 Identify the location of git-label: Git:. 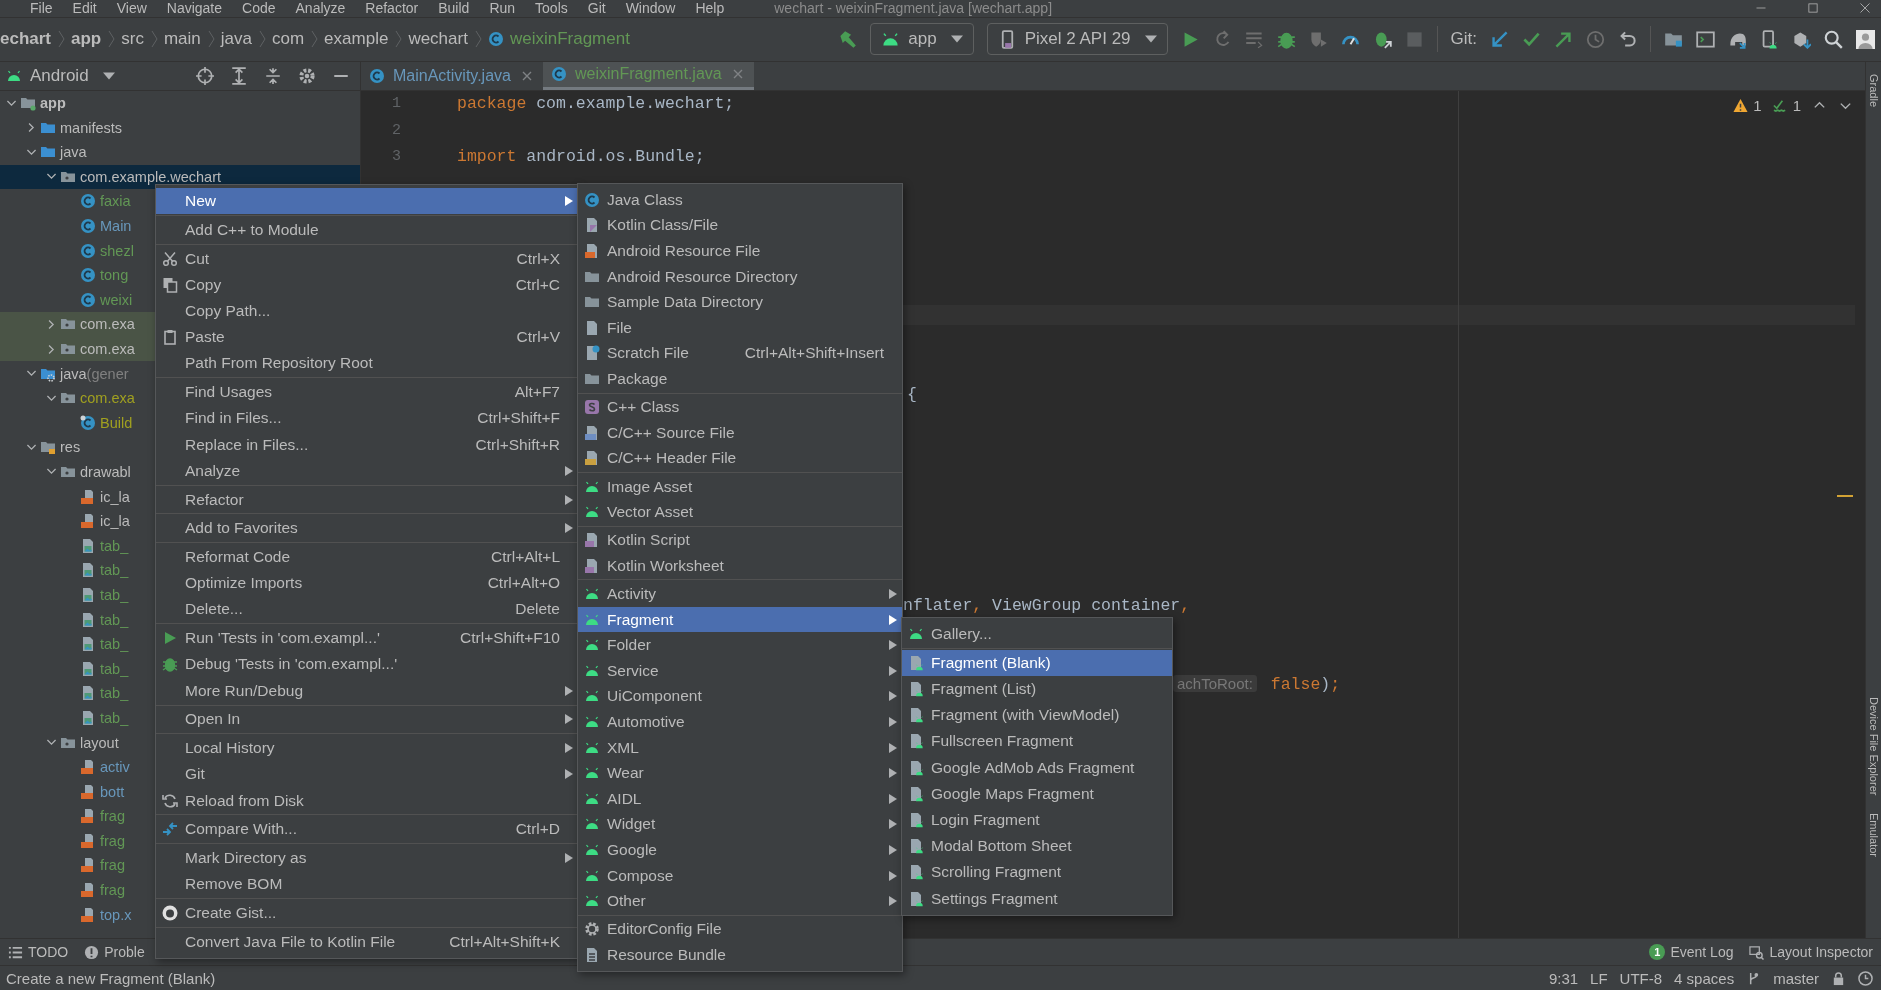
(1463, 39).